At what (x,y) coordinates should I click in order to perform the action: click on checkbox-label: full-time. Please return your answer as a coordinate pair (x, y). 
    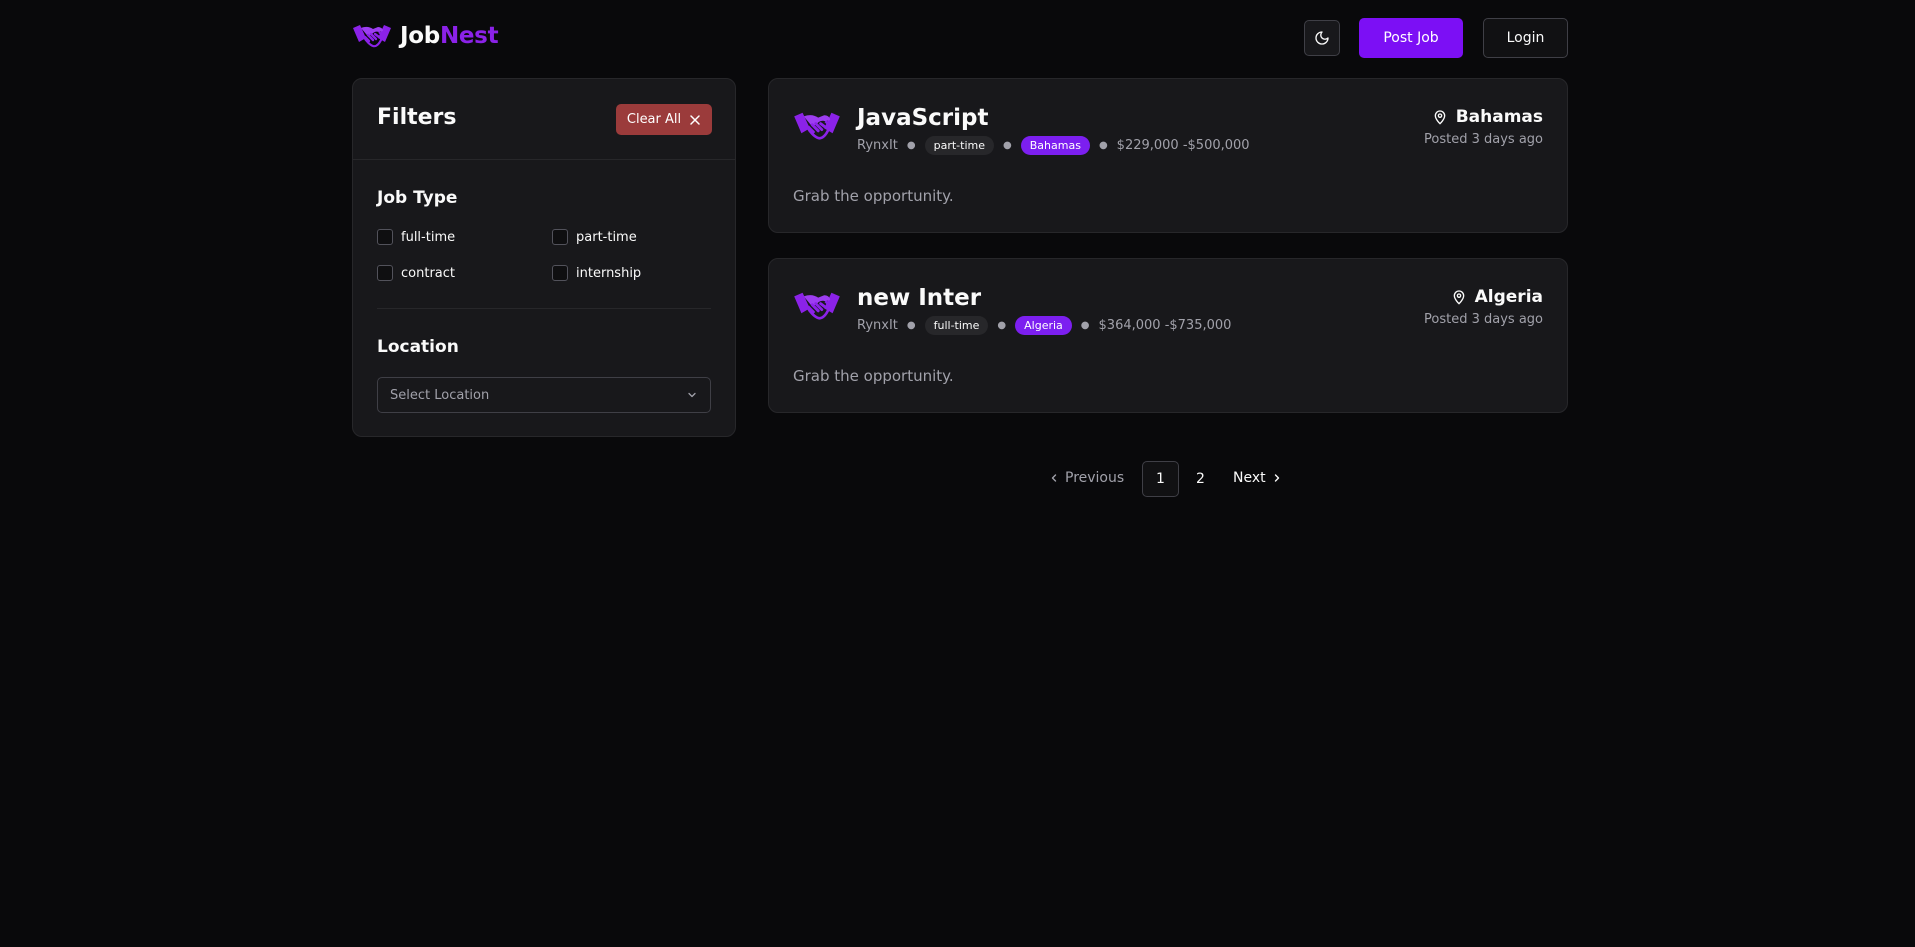
    Looking at the image, I should click on (428, 237).